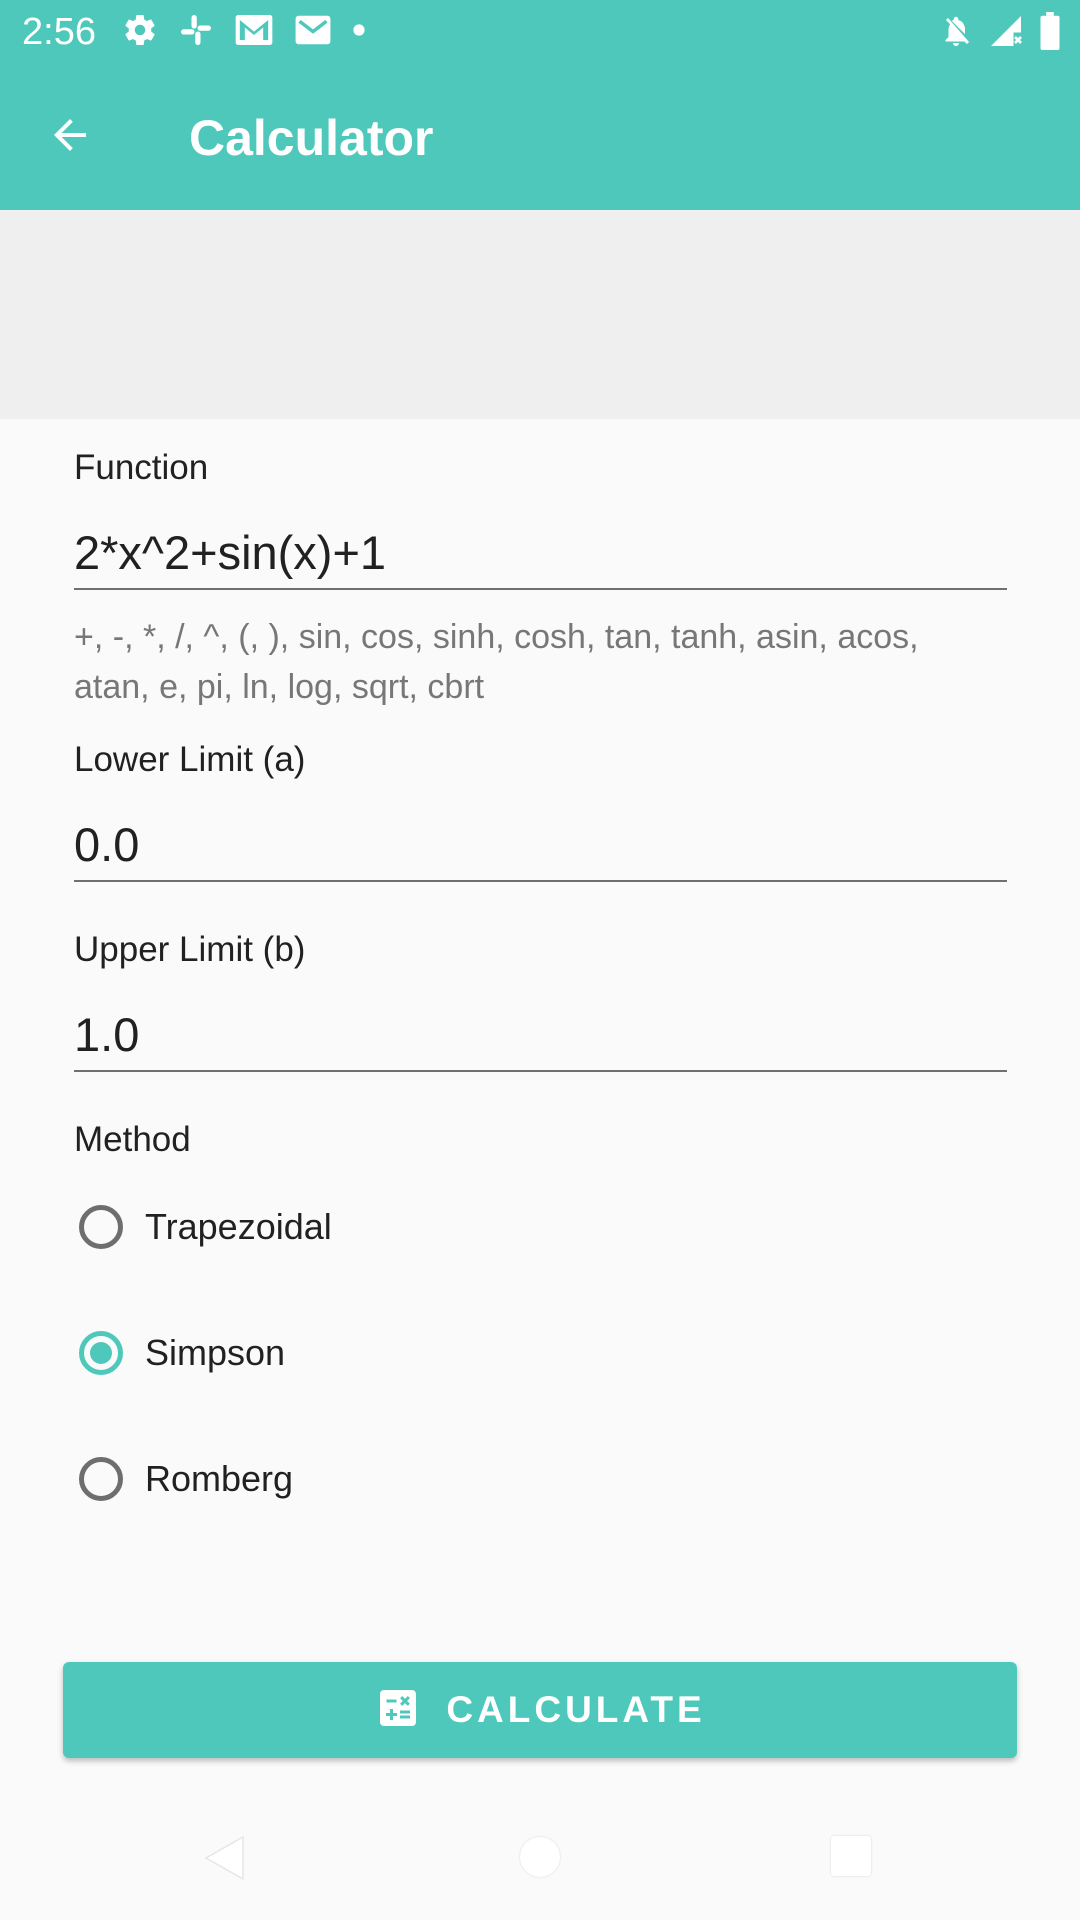 Image resolution: width=1080 pixels, height=1920 pixels. I want to click on function-helper-line: atan, e, pi, ln, log, sqrt, cbrt, so click(279, 687).